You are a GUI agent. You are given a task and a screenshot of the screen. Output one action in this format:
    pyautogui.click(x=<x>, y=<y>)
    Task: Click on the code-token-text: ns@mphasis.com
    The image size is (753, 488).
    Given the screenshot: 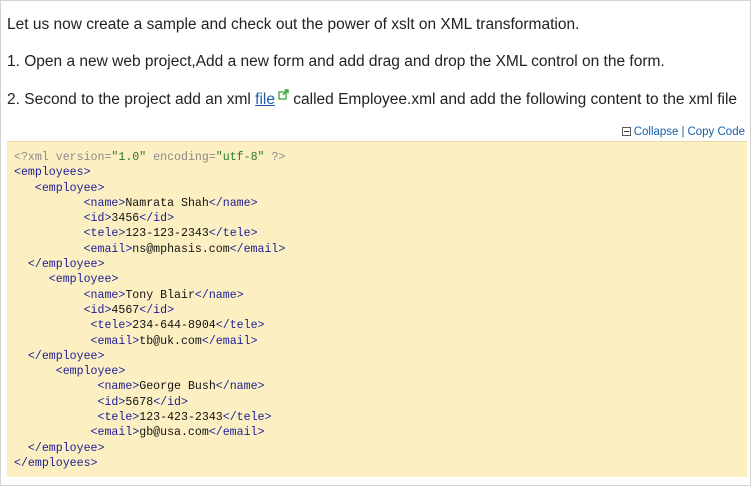 What is the action you would take?
    pyautogui.click(x=181, y=249)
    